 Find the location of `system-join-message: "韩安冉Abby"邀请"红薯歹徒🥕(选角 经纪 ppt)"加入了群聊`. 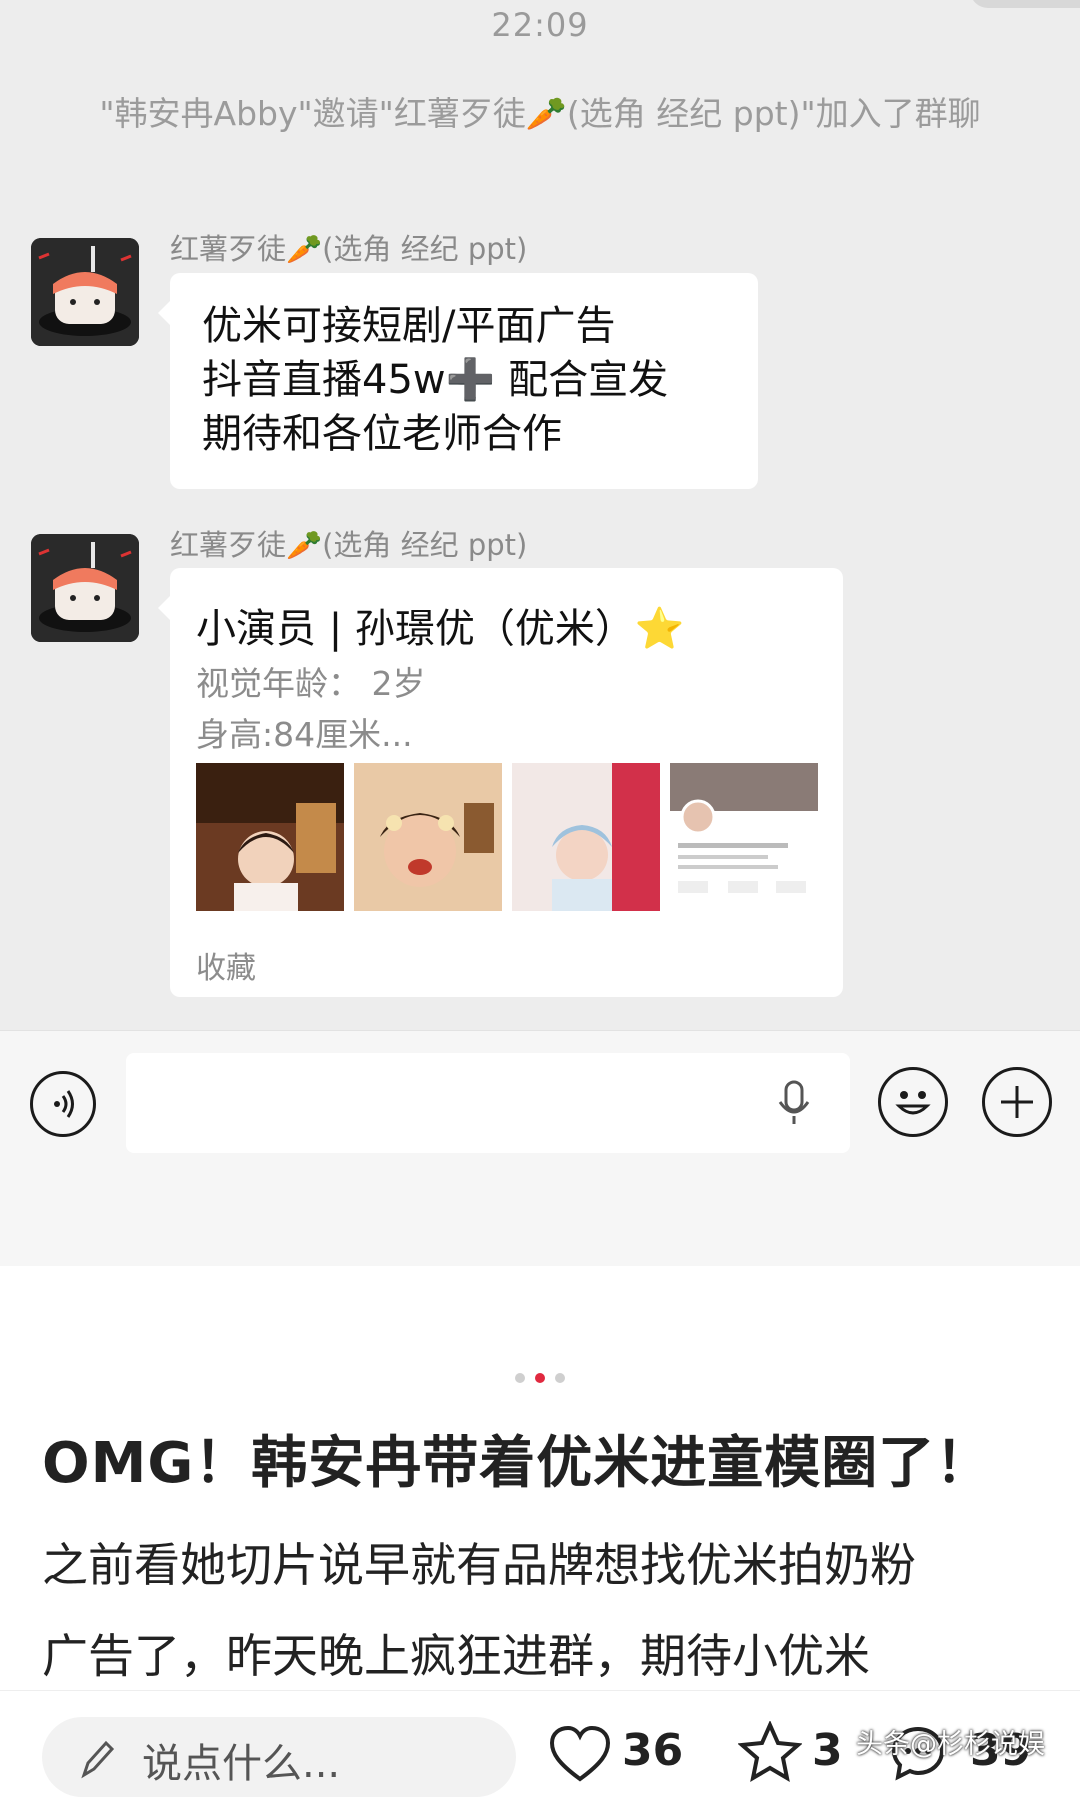

system-join-message: "韩安冉Abby"邀请"红薯歹徒🥕(选角 经纪 ppt)"加入了群聊 is located at coordinates (540, 113).